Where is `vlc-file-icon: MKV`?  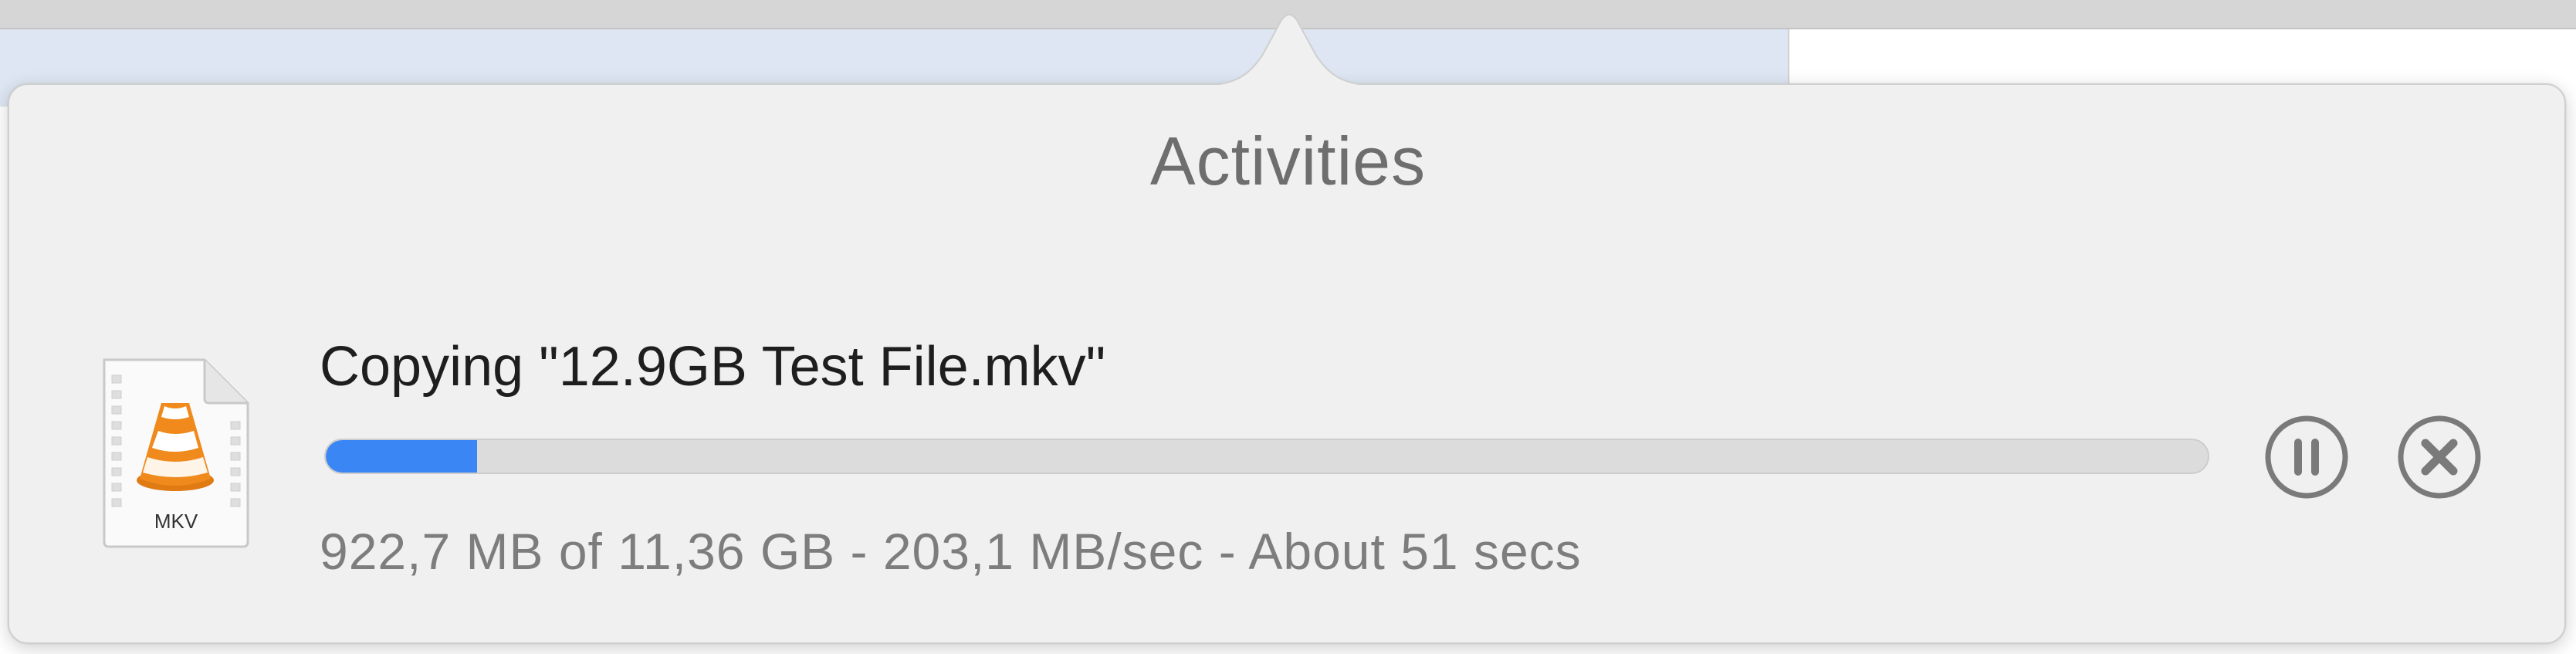 vlc-file-icon: MKV is located at coordinates (176, 453).